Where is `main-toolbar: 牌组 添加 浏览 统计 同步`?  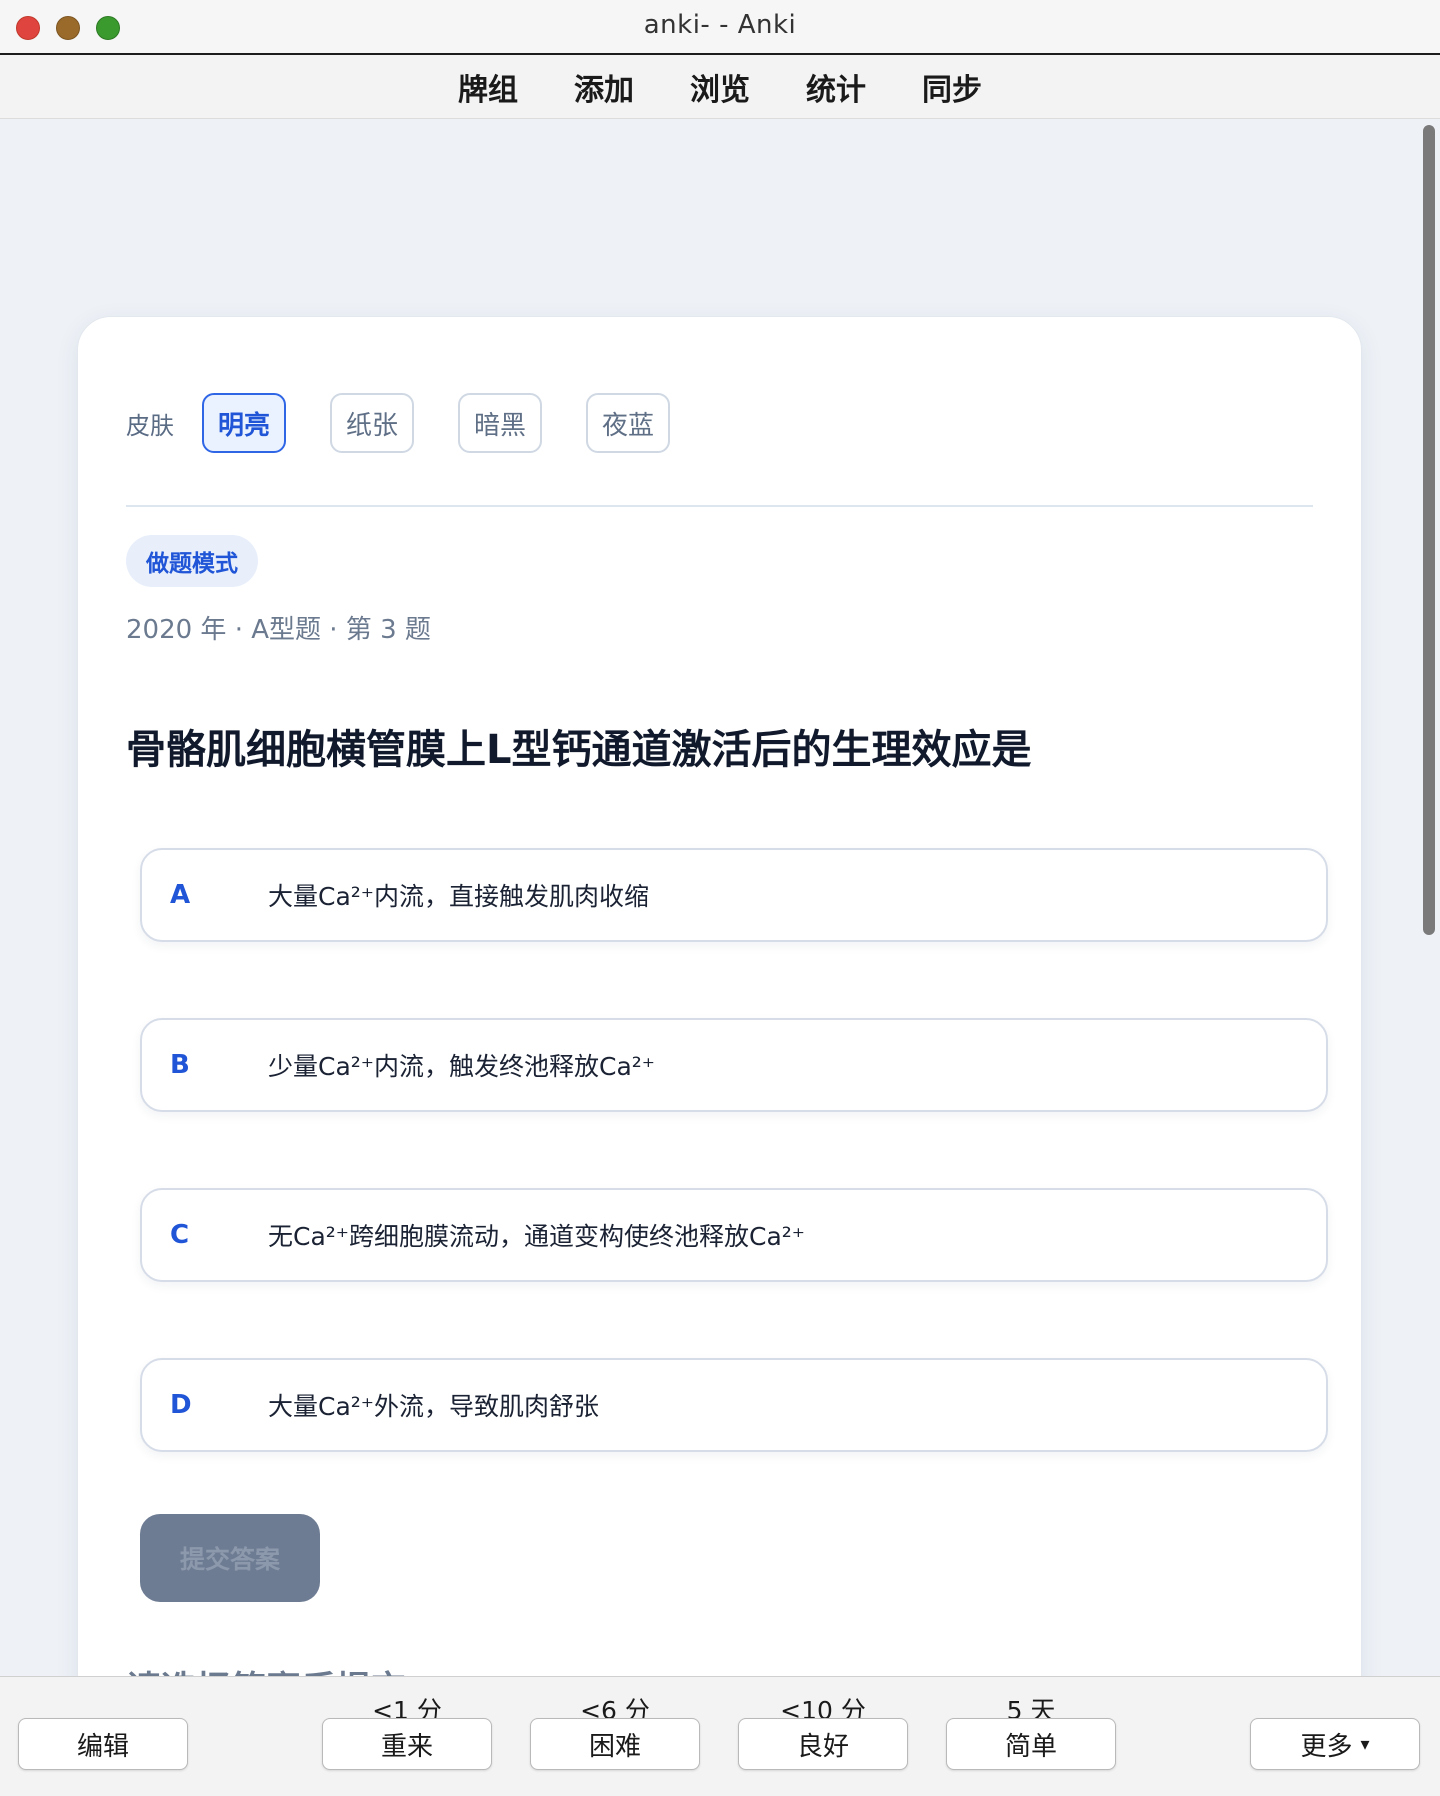 main-toolbar: 牌组 添加 浏览 统计 同步 is located at coordinates (720, 87).